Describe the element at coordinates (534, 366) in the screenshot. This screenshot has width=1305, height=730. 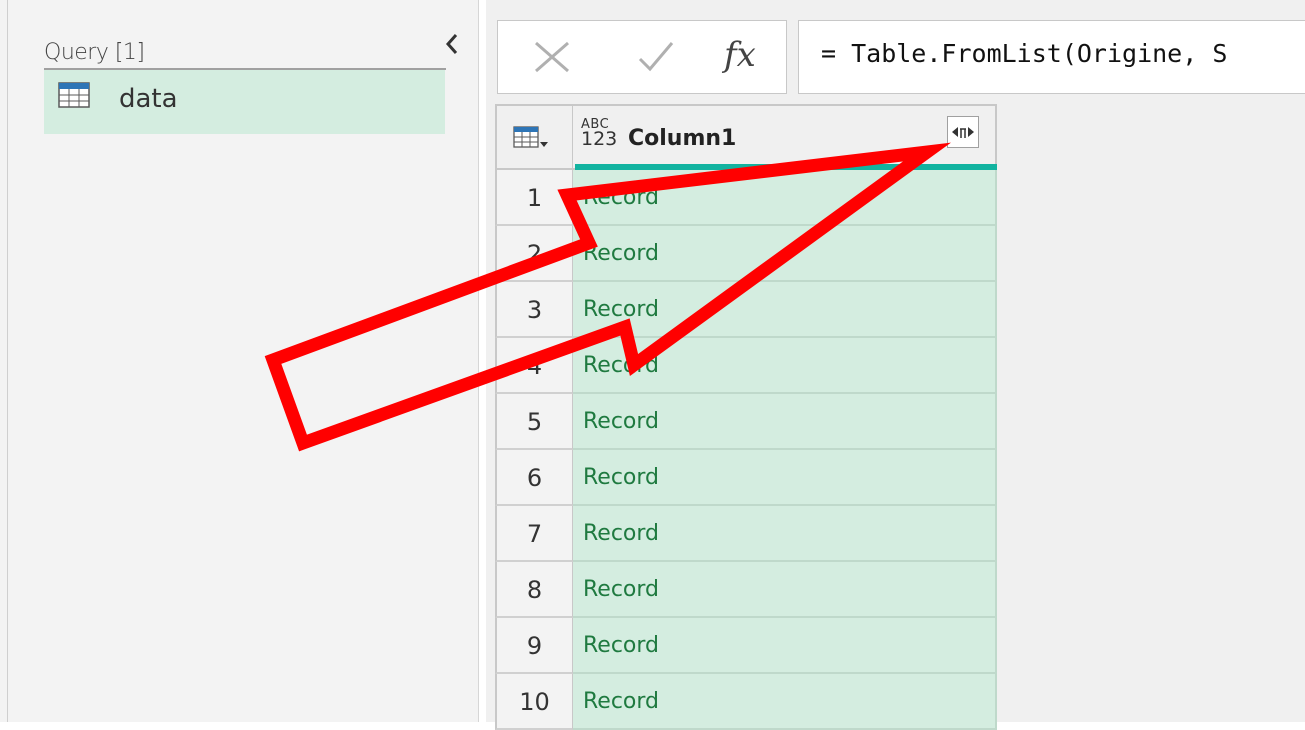
I see `row-number: 4` at that location.